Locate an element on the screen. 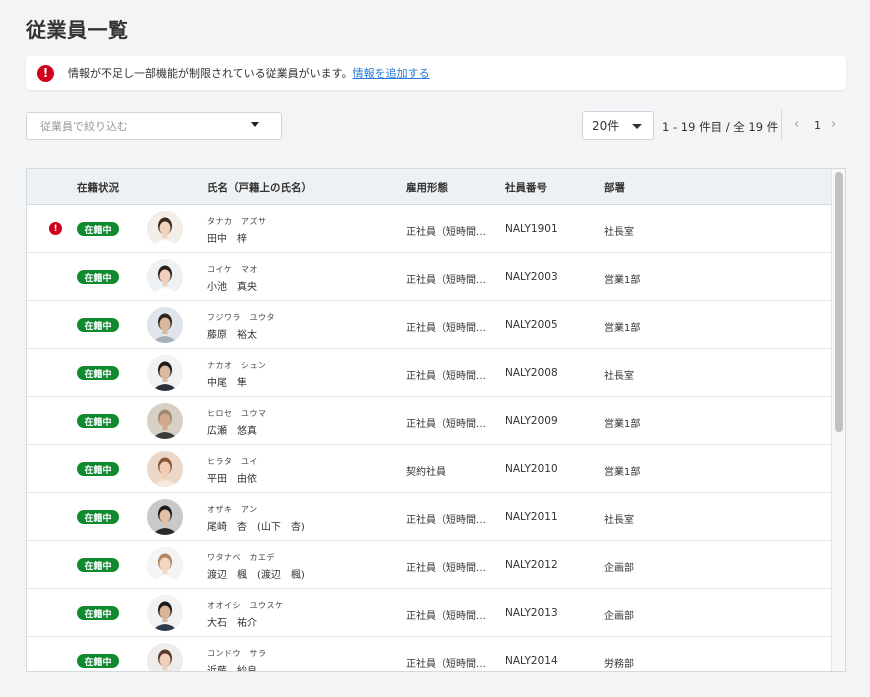  header-department: 部署 is located at coordinates (614, 187).